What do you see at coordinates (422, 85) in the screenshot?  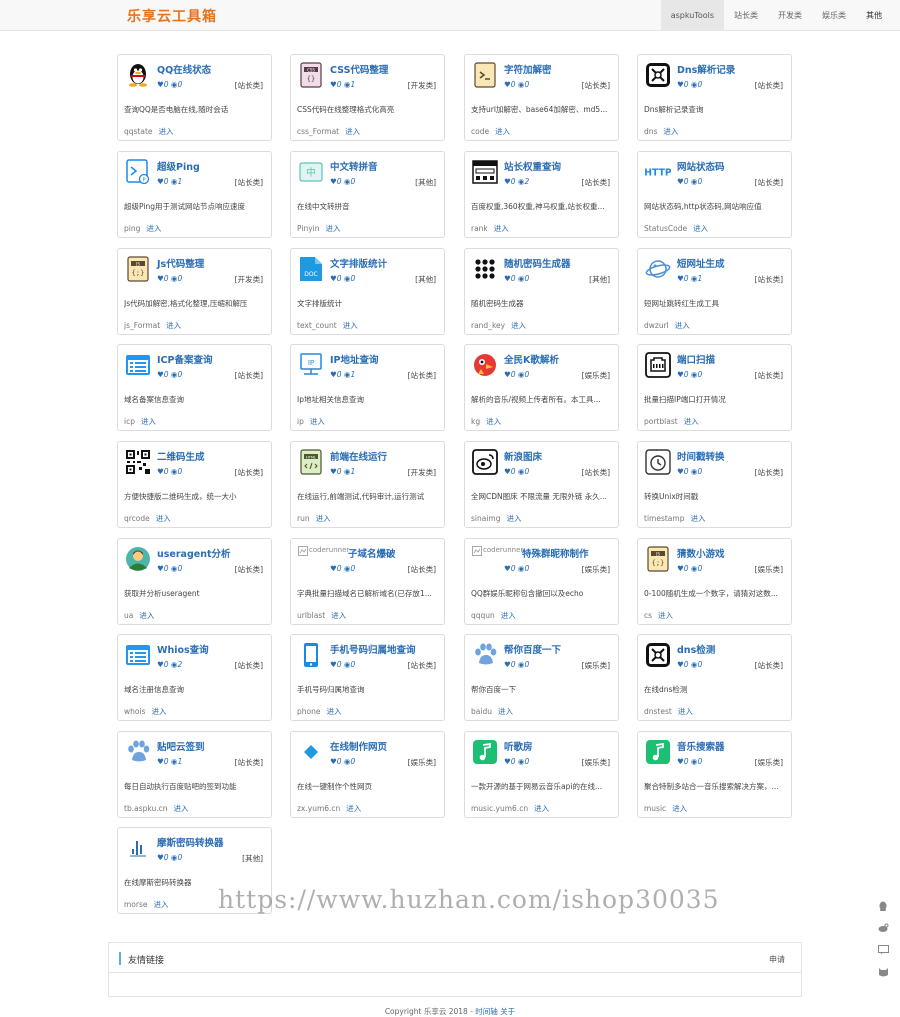 I see `tool-category: [开发类]` at bounding box center [422, 85].